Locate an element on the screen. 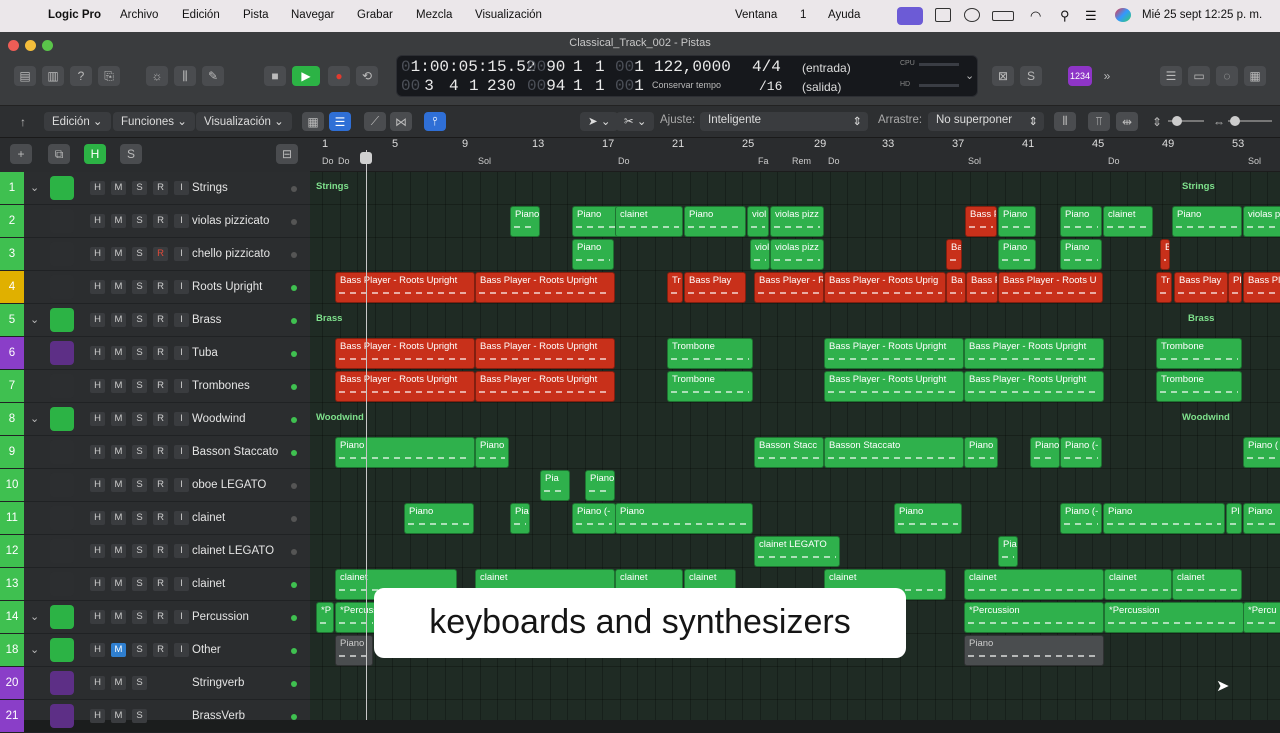 The height and width of the screenshot is (733, 1280). track-number: 2 is located at coordinates (12, 221).